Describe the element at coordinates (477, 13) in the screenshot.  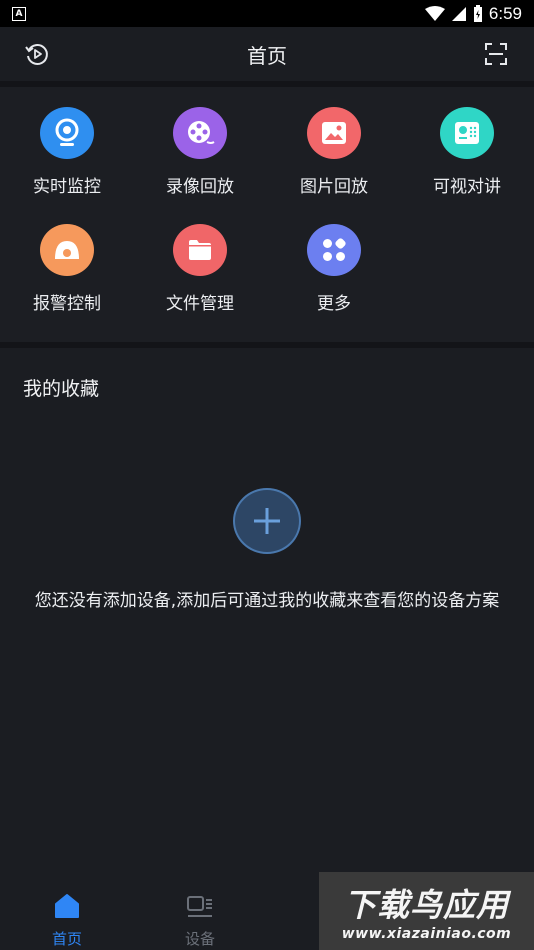
I see `battery-icon` at that location.